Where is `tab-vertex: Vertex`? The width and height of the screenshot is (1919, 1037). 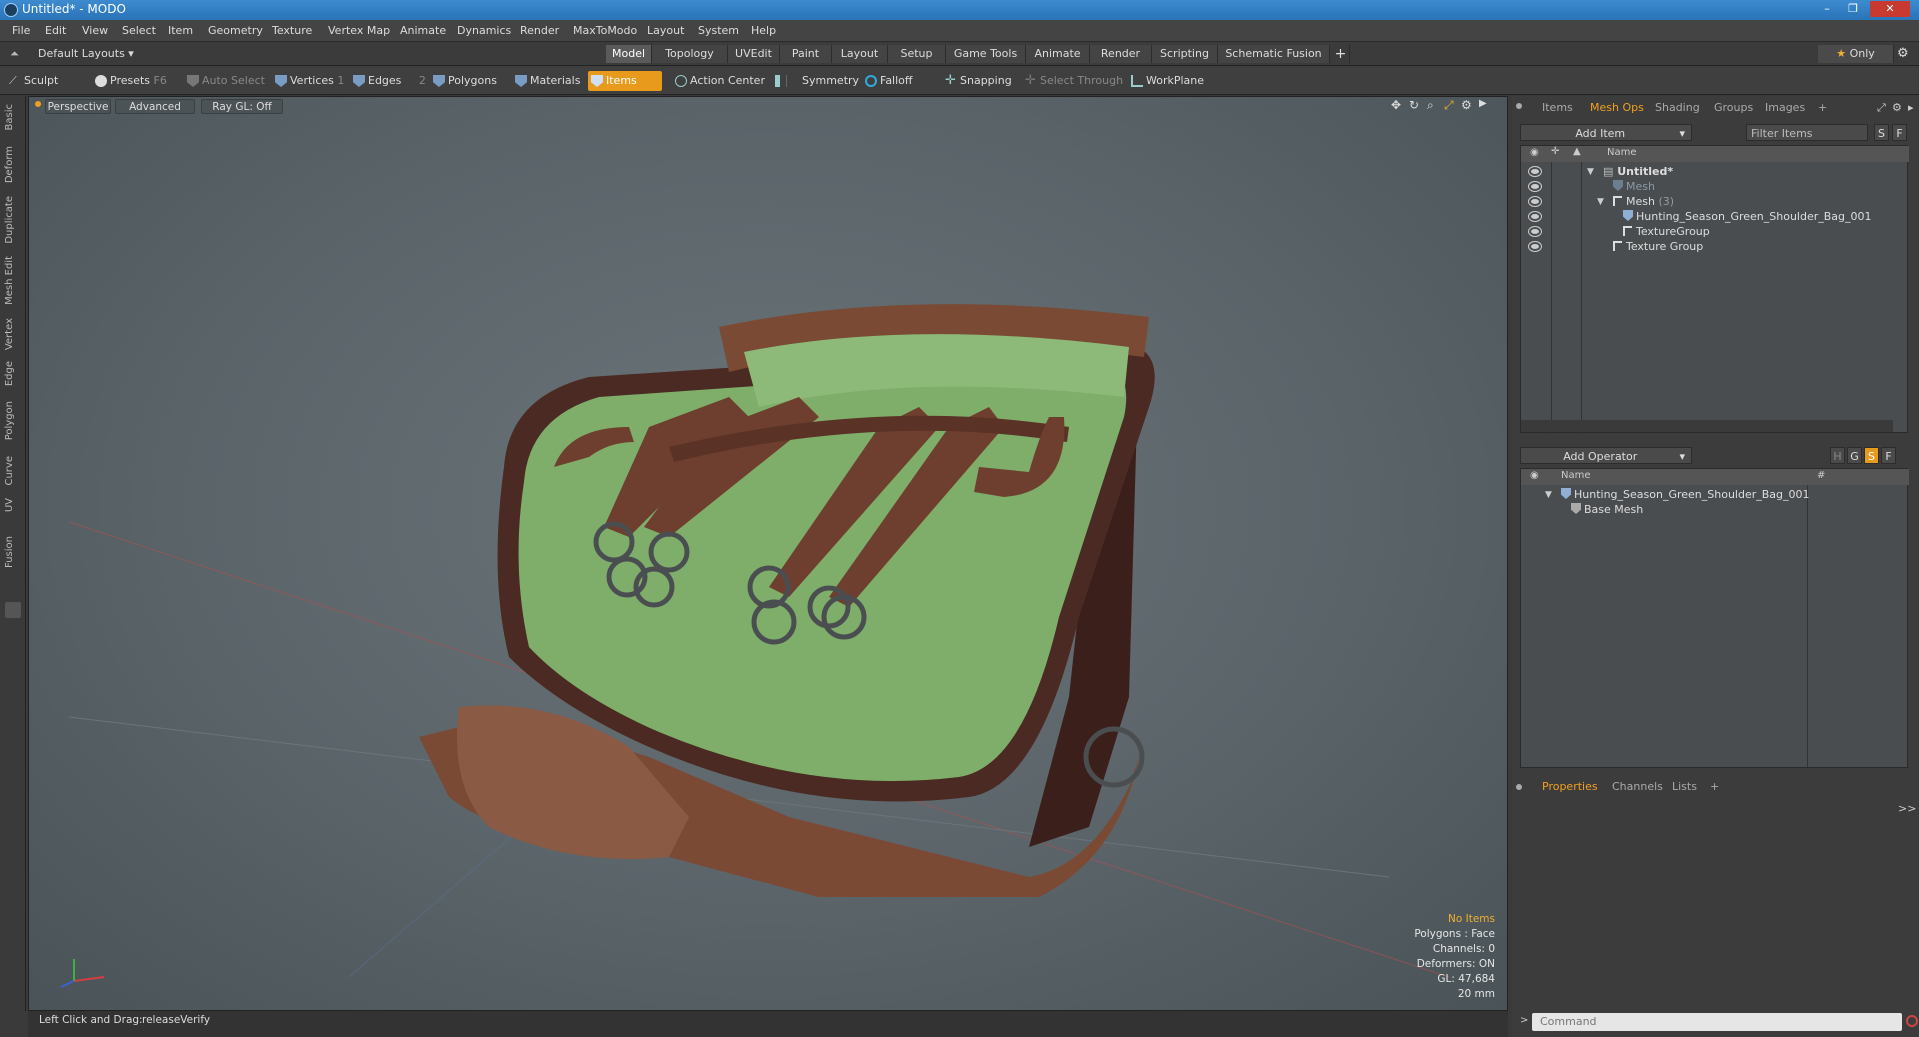
tab-vertex: Vertex is located at coordinates (13, 334).